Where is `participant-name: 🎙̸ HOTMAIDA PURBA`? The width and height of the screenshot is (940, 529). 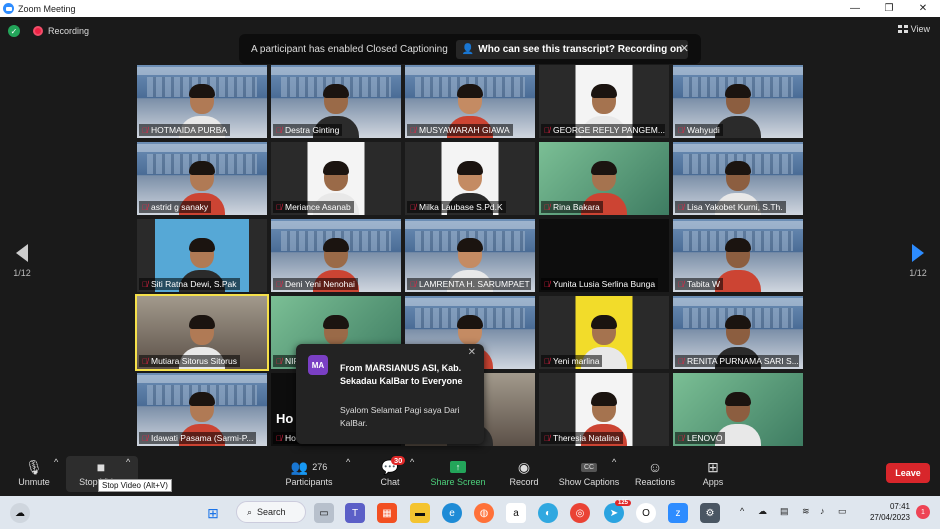 participant-name: 🎙̸ HOTMAIDA PURBA is located at coordinates (185, 130).